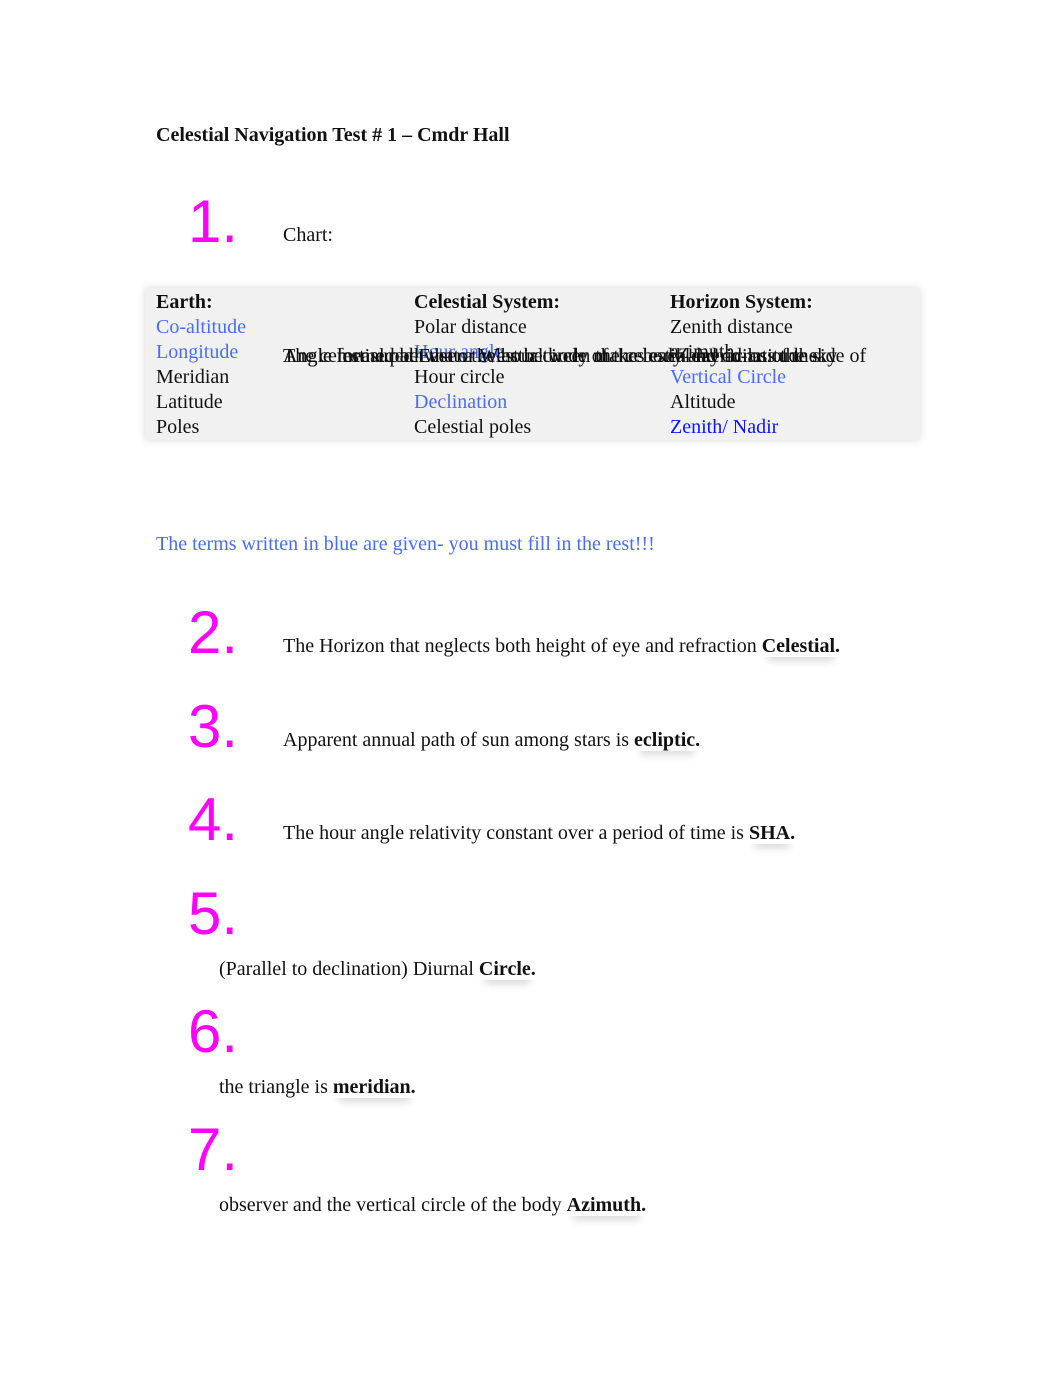 The width and height of the screenshot is (1062, 1377). What do you see at coordinates (703, 402) in the screenshot?
I see `table-cell: Altitude` at bounding box center [703, 402].